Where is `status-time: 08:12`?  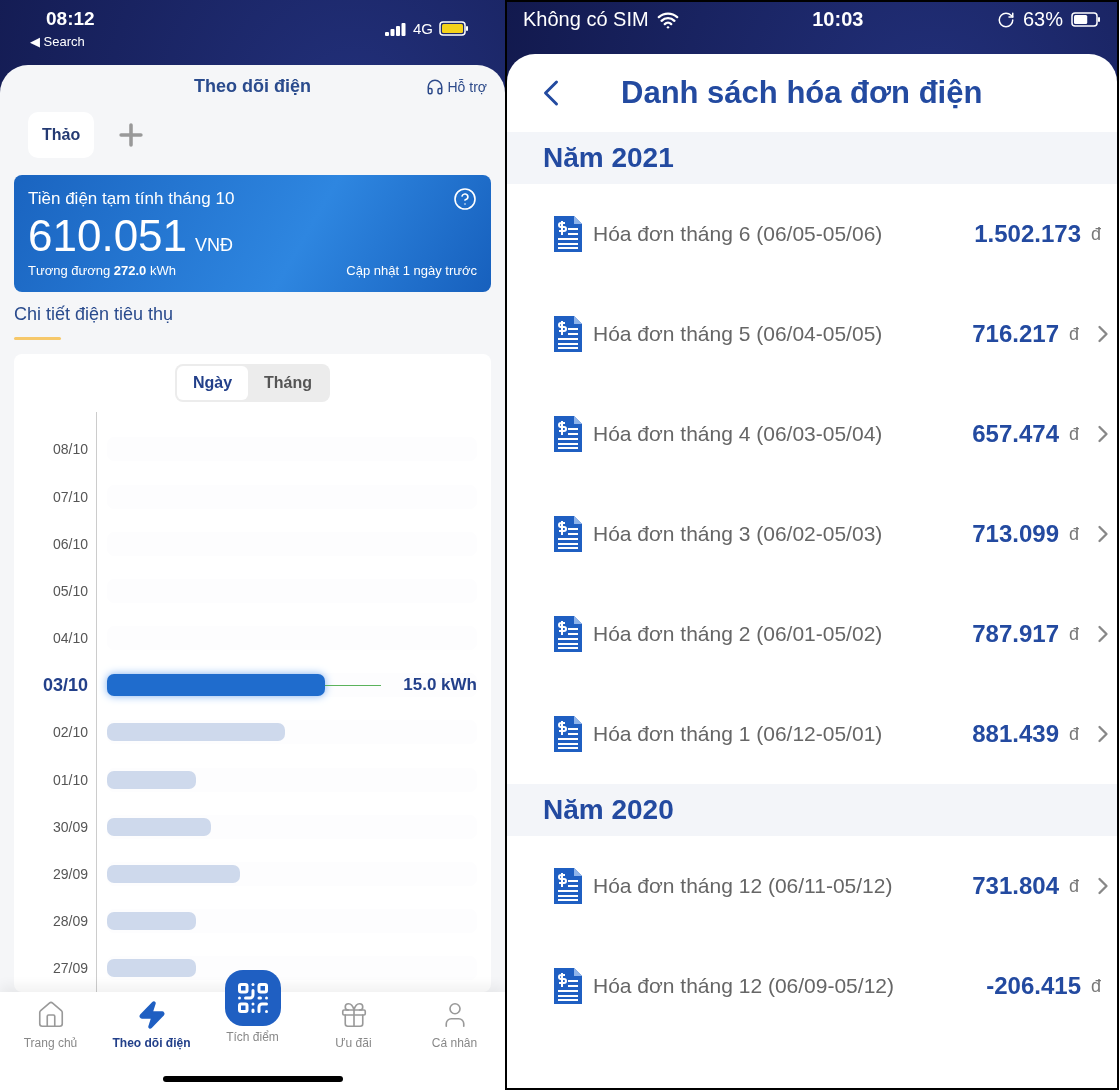 status-time: 08:12 is located at coordinates (70, 19).